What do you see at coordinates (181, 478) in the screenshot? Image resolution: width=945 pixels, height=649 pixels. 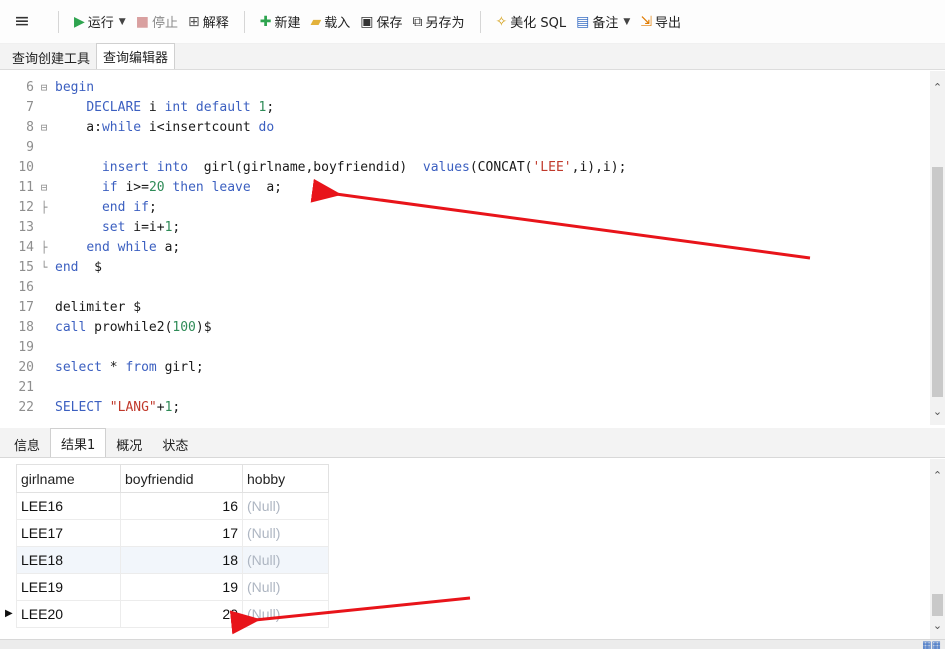 I see `column-header-boyfriendid: boyfriendid` at bounding box center [181, 478].